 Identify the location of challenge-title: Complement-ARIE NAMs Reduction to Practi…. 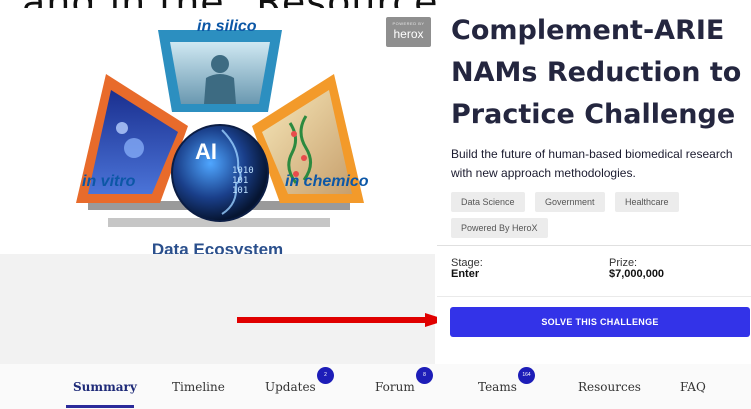
(596, 72).